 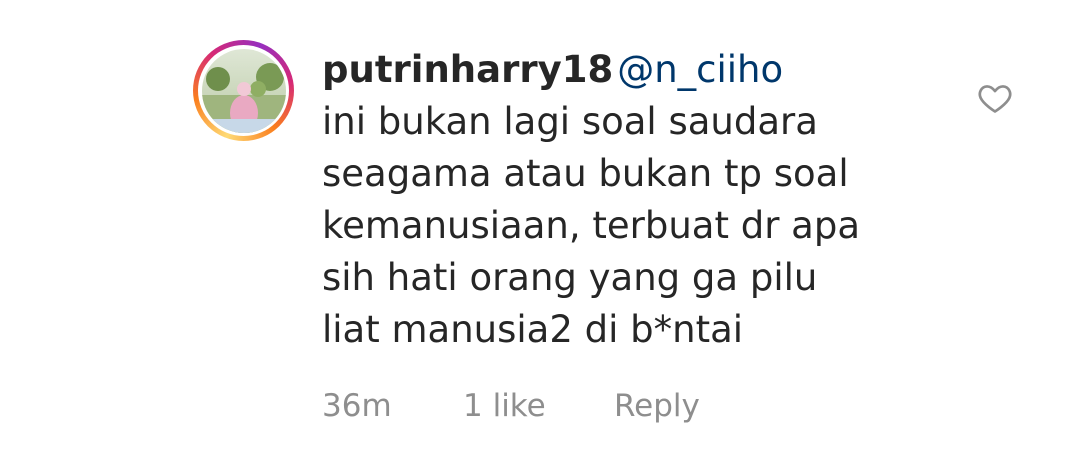 I want to click on username-link: putrinharry18, so click(x=467, y=69).